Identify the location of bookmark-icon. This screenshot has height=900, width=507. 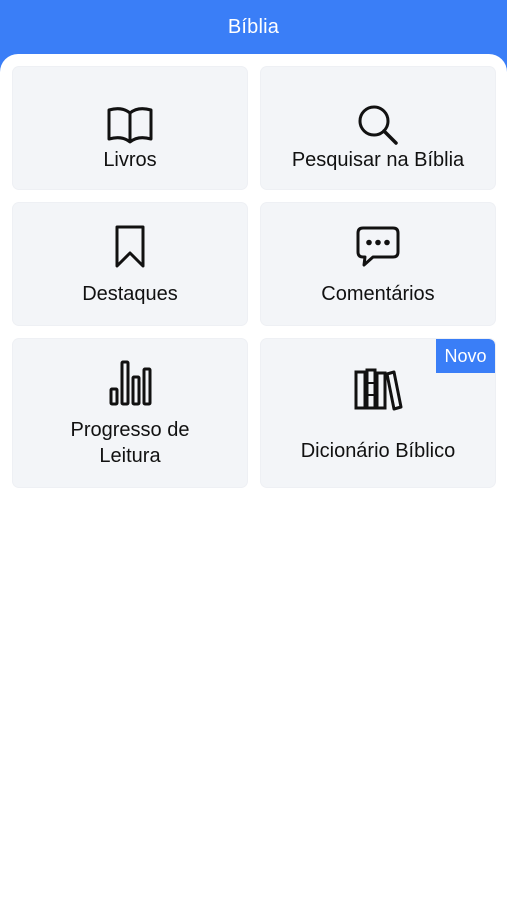
(130, 246).